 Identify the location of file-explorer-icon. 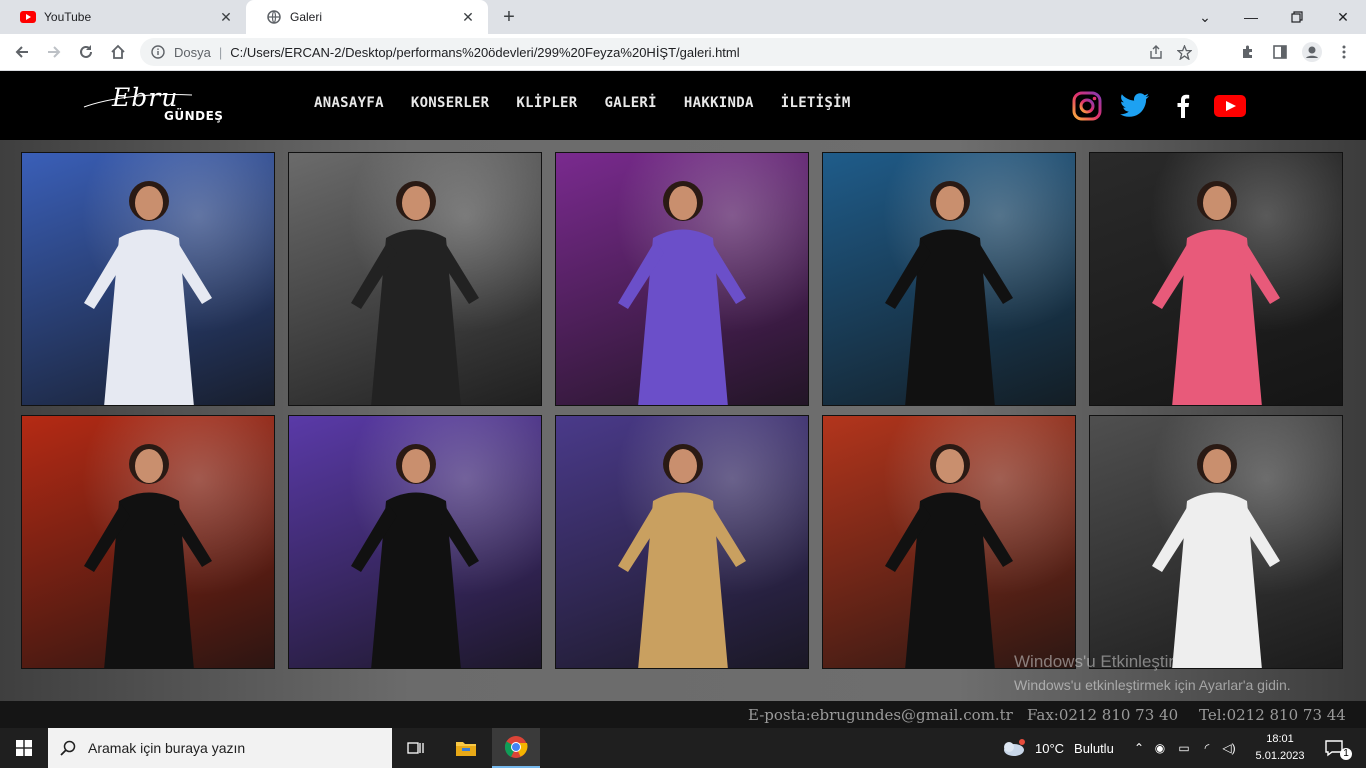
(466, 748).